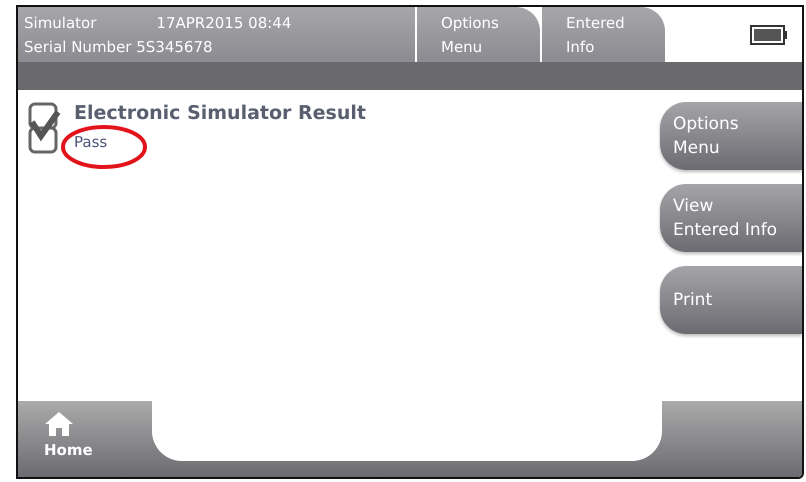 The image size is (806, 482). I want to click on result-title: Electronic Simulator Result, so click(220, 113).